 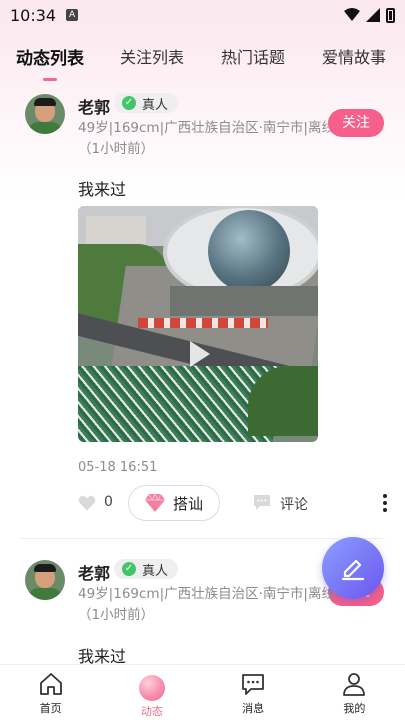 I want to click on nav-profile-label: 我的, so click(x=354, y=708).